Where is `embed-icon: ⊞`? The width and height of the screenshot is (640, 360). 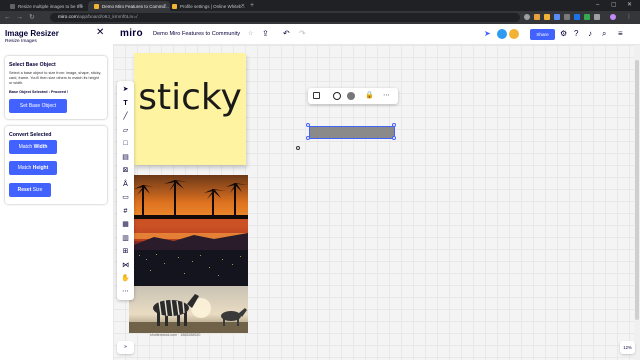 embed-icon: ⊞ is located at coordinates (125, 252).